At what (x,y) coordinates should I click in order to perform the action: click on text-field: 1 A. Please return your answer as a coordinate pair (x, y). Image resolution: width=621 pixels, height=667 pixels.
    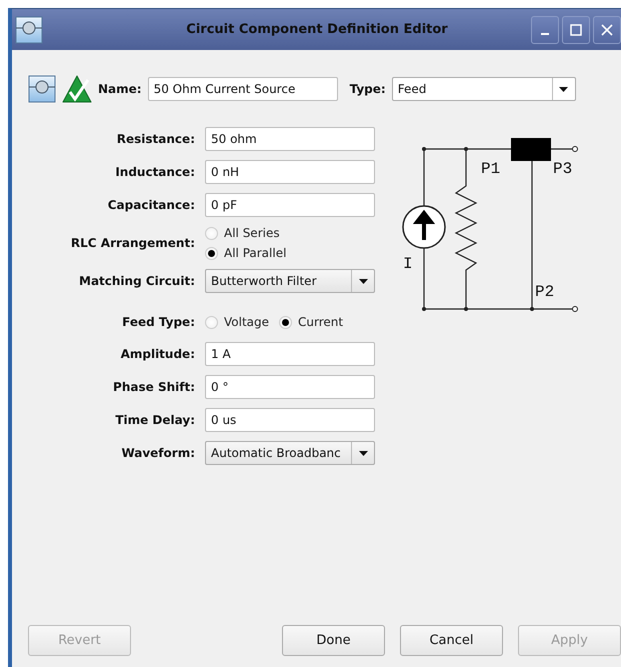
    Looking at the image, I should click on (290, 354).